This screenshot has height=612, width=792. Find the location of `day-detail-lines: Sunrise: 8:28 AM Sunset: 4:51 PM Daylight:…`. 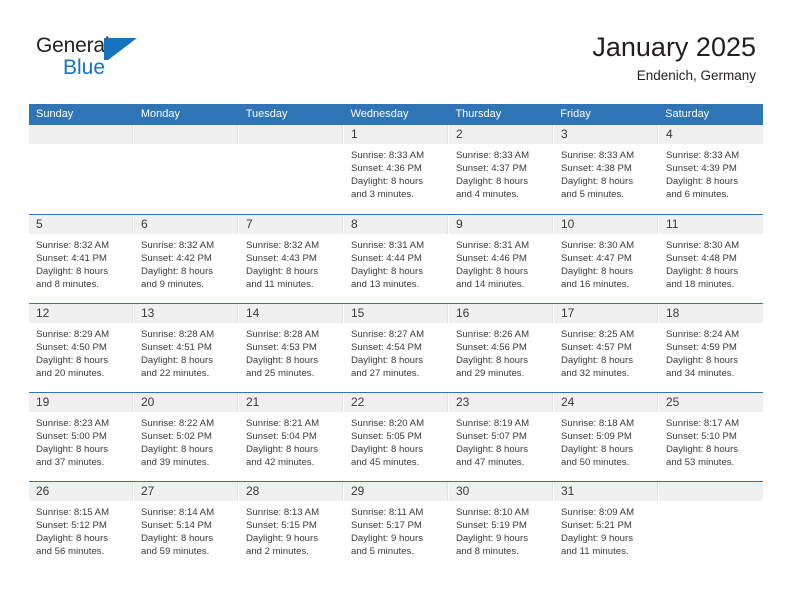

day-detail-lines: Sunrise: 8:28 AM Sunset: 4:51 PM Daylight:… is located at coordinates (186, 351).